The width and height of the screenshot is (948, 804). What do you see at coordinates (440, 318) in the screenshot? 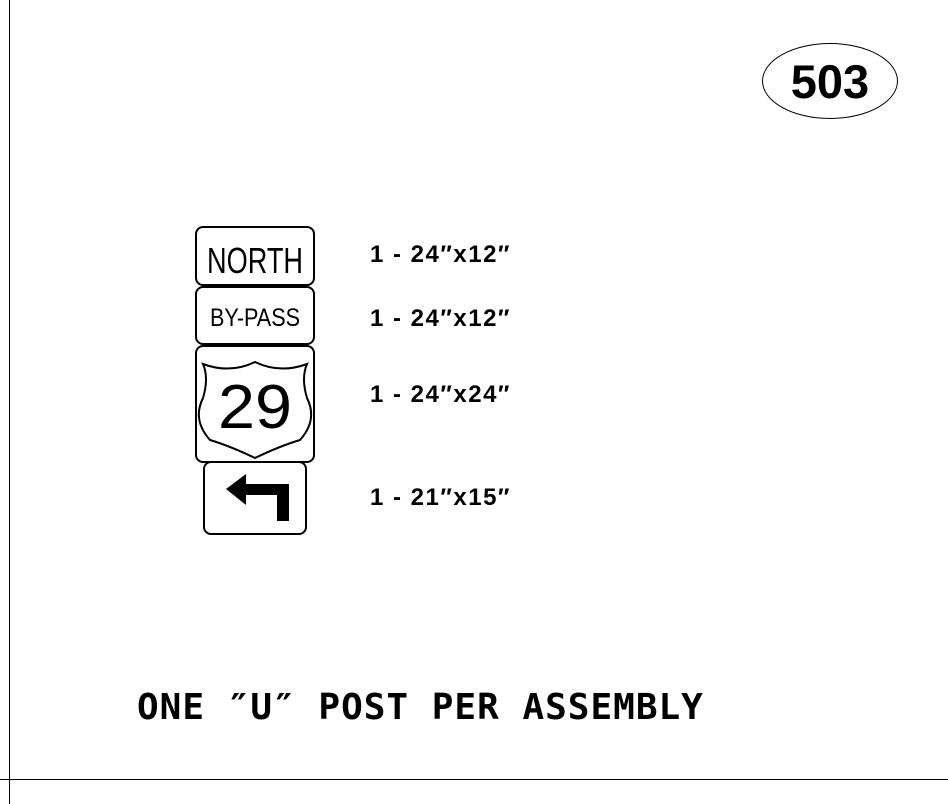
I see `sign-size-bypass: 1 - 24″x12″` at bounding box center [440, 318].